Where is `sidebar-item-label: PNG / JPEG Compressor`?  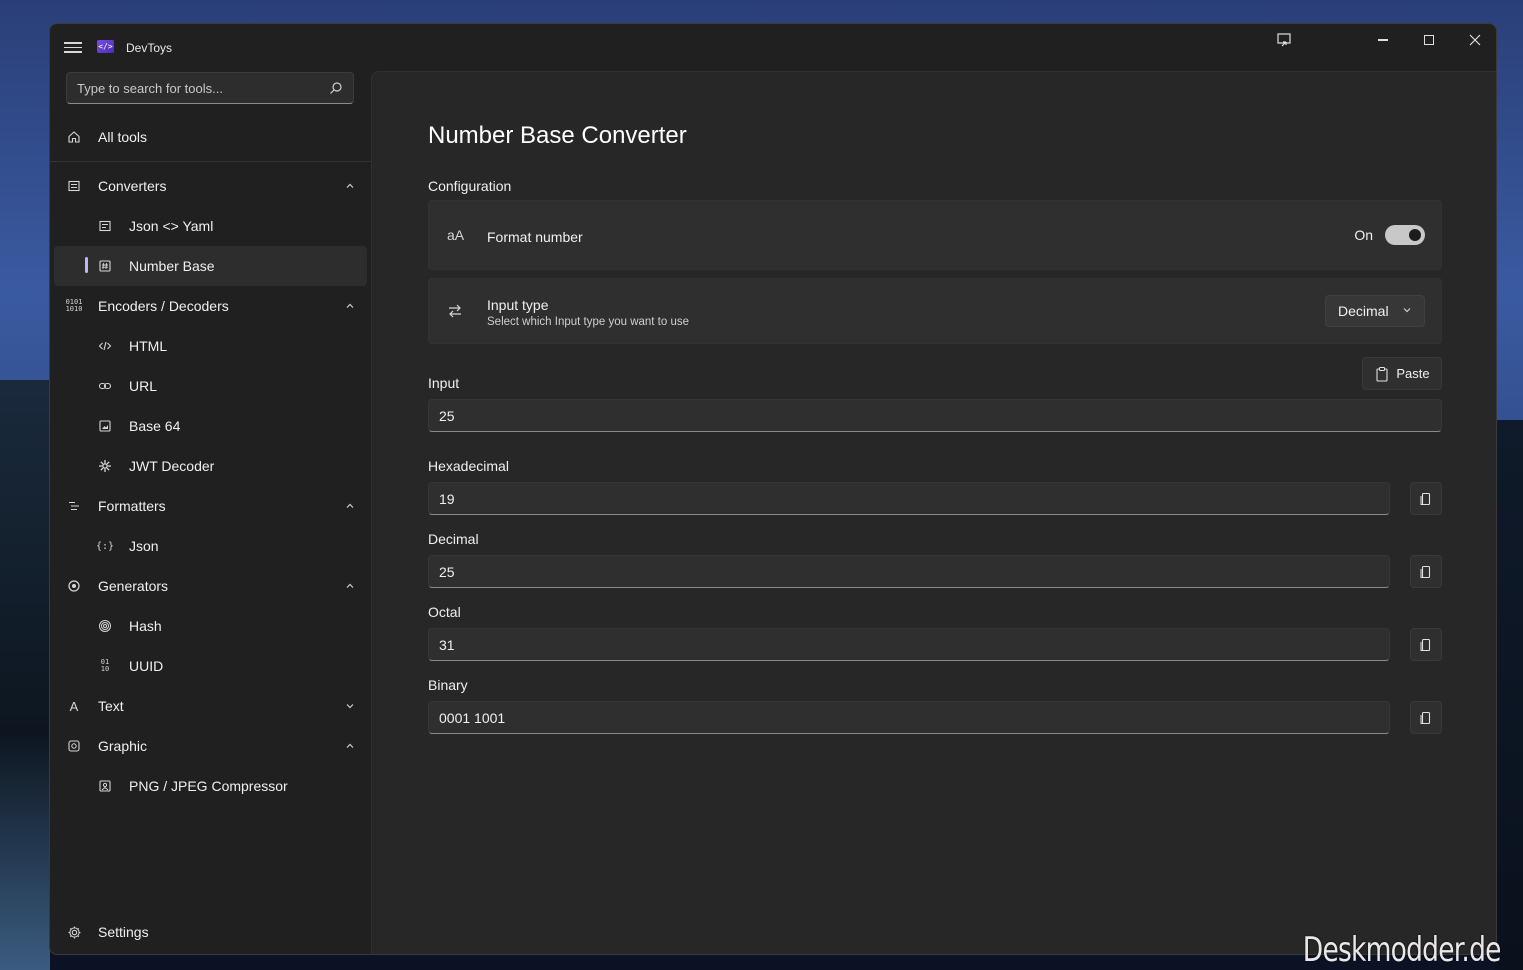
sidebar-item-label: PNG / JPEG Compressor is located at coordinates (208, 786).